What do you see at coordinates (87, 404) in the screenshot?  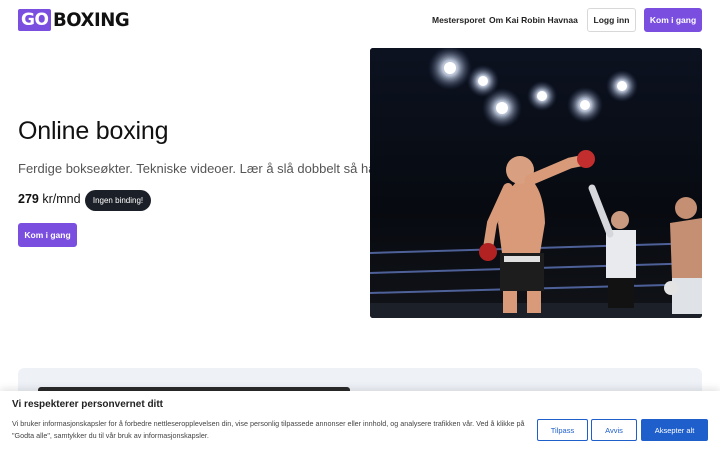 I see `cookie-title: Vi respekterer personvernet ditt` at bounding box center [87, 404].